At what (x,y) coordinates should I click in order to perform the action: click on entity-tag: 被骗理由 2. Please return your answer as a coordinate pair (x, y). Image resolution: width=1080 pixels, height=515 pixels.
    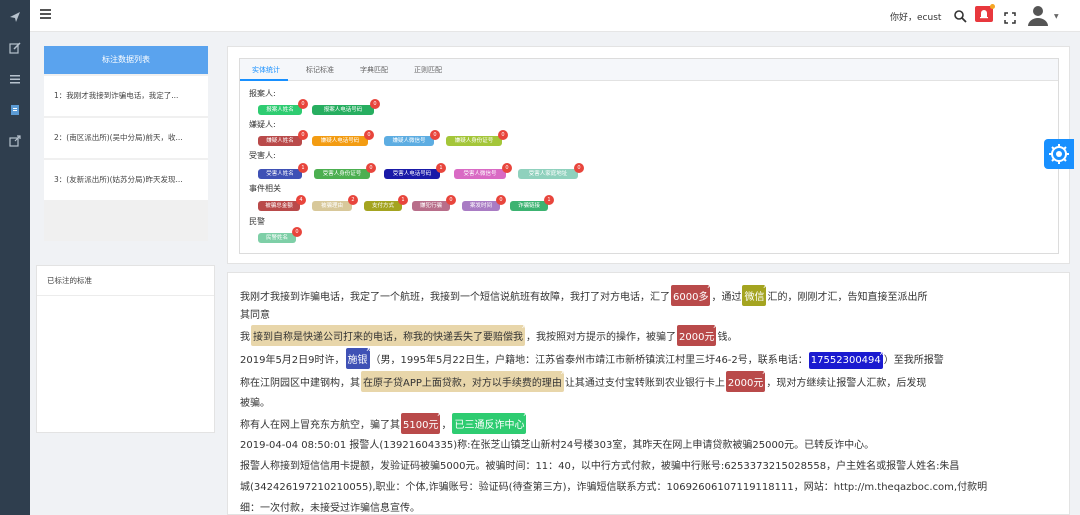
    Looking at the image, I should click on (335, 203).